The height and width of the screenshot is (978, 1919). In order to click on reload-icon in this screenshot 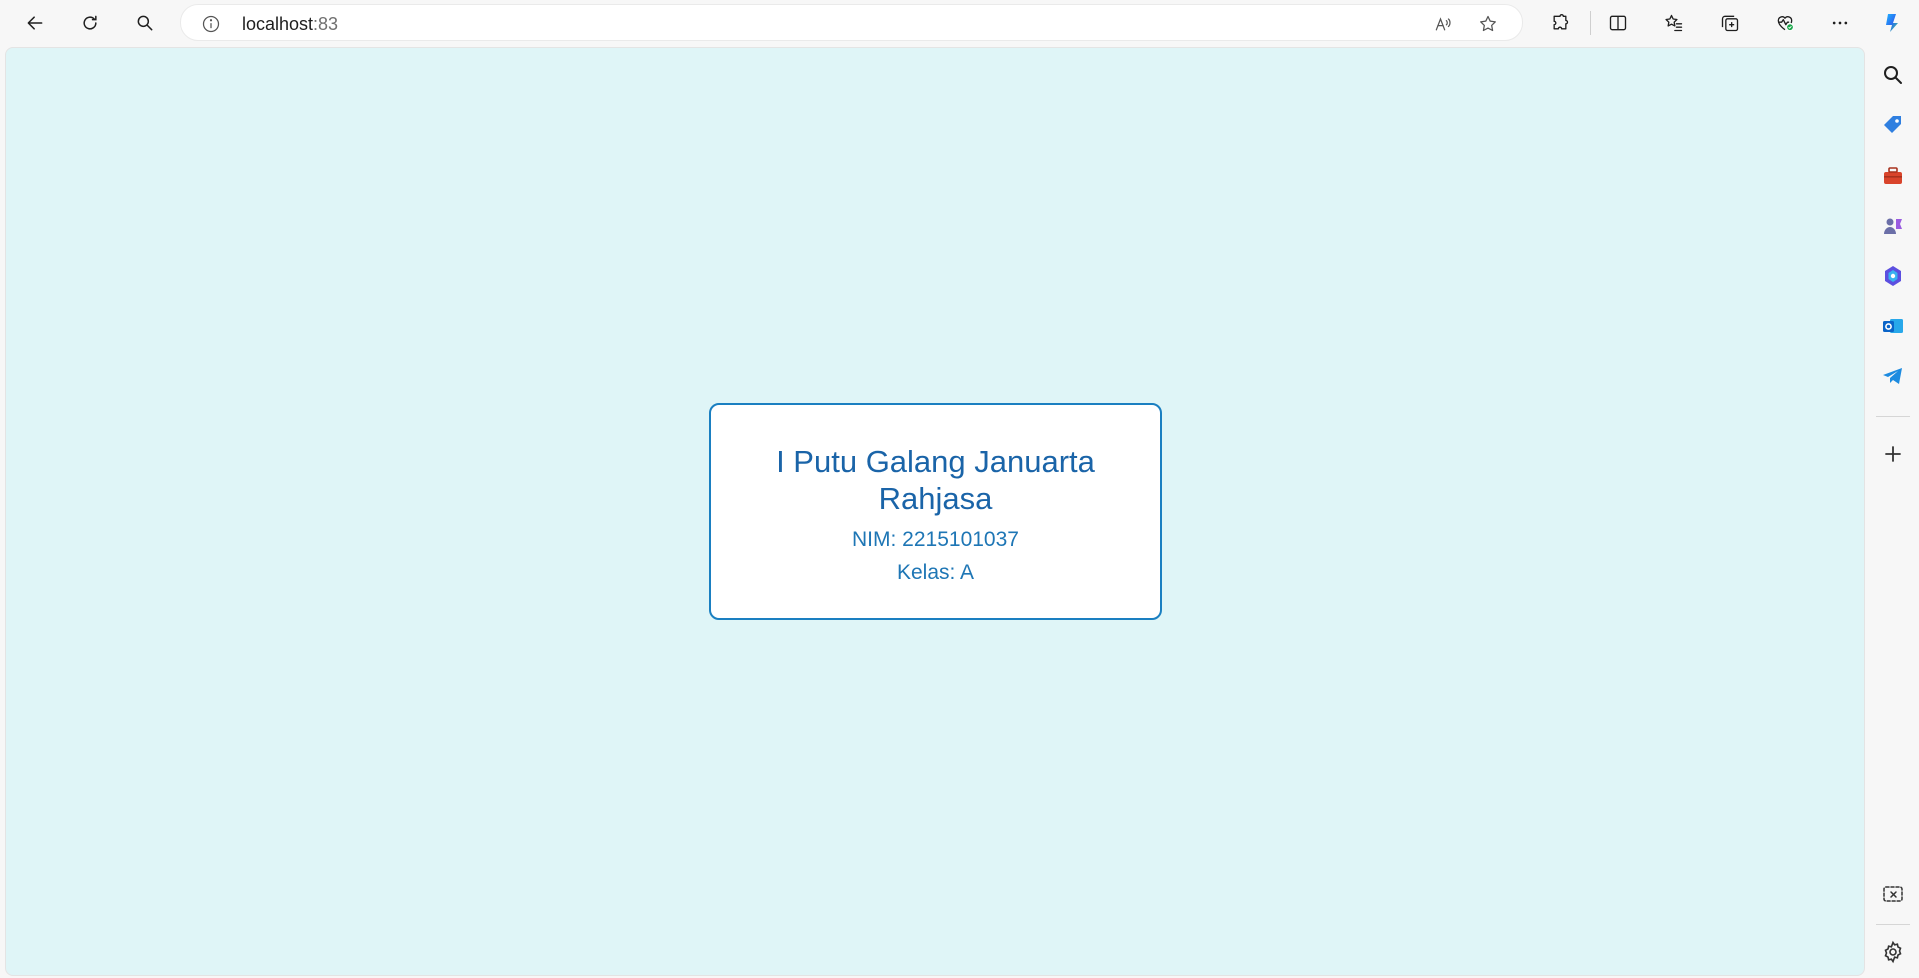, I will do `click(90, 23)`.